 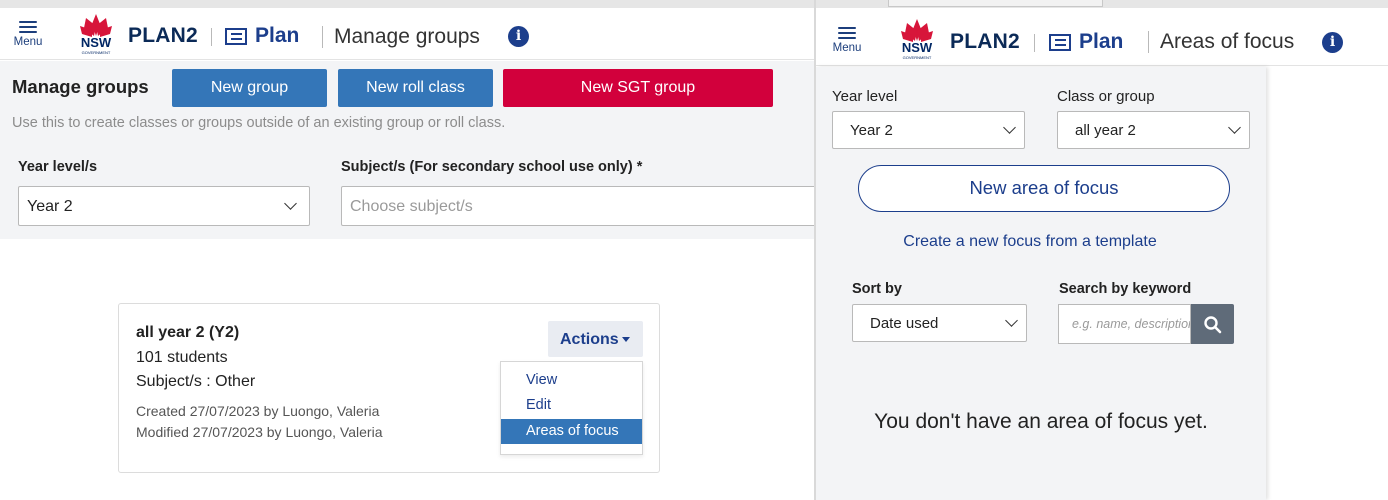 What do you see at coordinates (196, 381) in the screenshot?
I see `group-subjects: Subject/s : Other` at bounding box center [196, 381].